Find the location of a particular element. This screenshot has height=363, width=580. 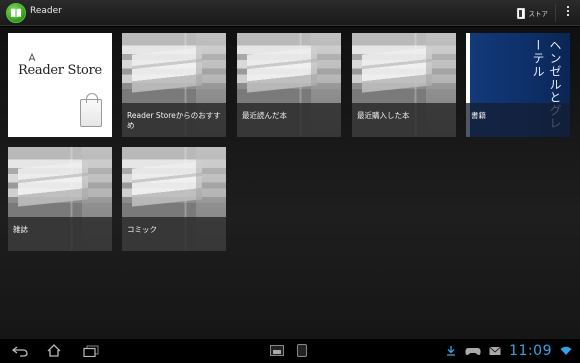

tile-reader-store: Reader Store is located at coordinates (60, 85).